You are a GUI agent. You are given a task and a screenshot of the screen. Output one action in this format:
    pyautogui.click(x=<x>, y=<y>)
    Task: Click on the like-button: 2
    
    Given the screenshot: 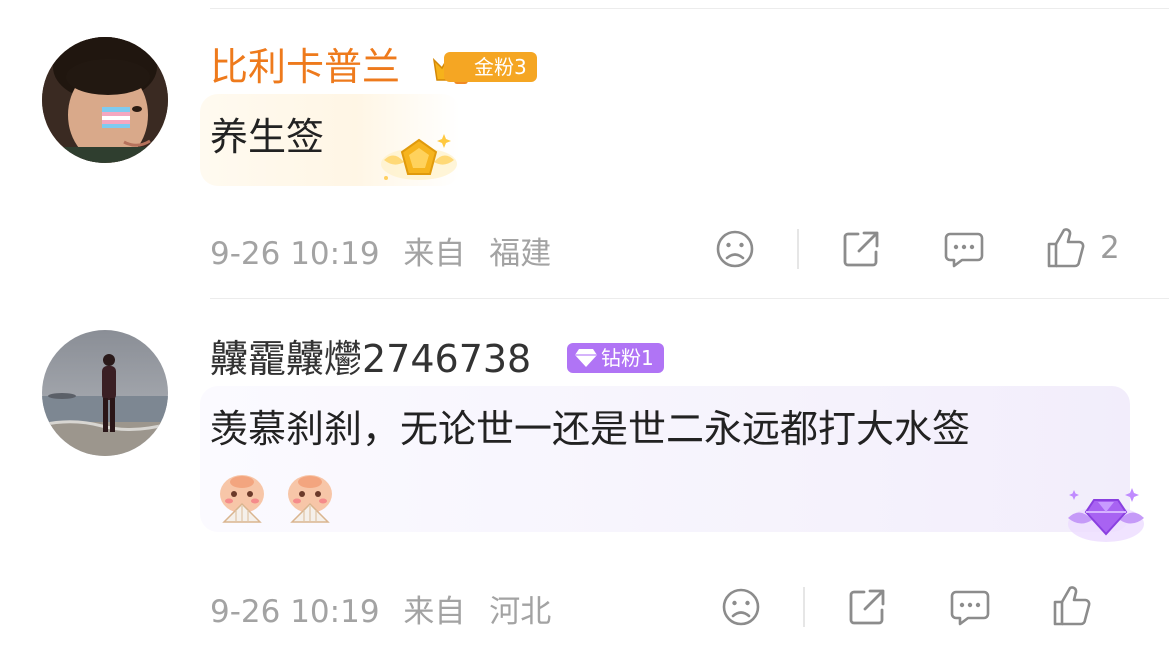 What is the action you would take?
    pyautogui.click(x=1082, y=248)
    